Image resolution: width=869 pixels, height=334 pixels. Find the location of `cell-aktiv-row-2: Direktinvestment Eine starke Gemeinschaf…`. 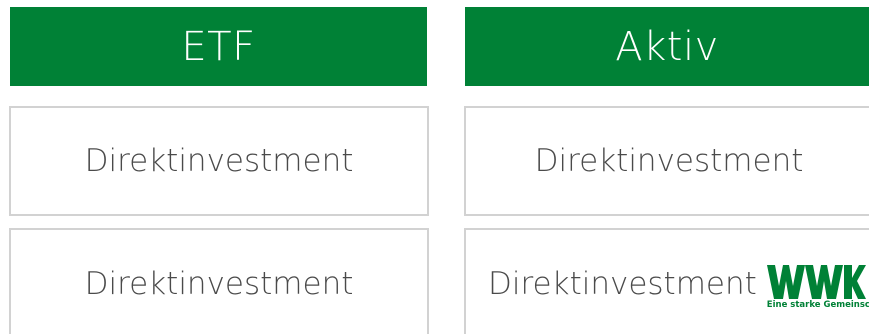

cell-aktiv-row-2: Direktinvestment Eine starke Gemeinschaf… is located at coordinates (666, 281).